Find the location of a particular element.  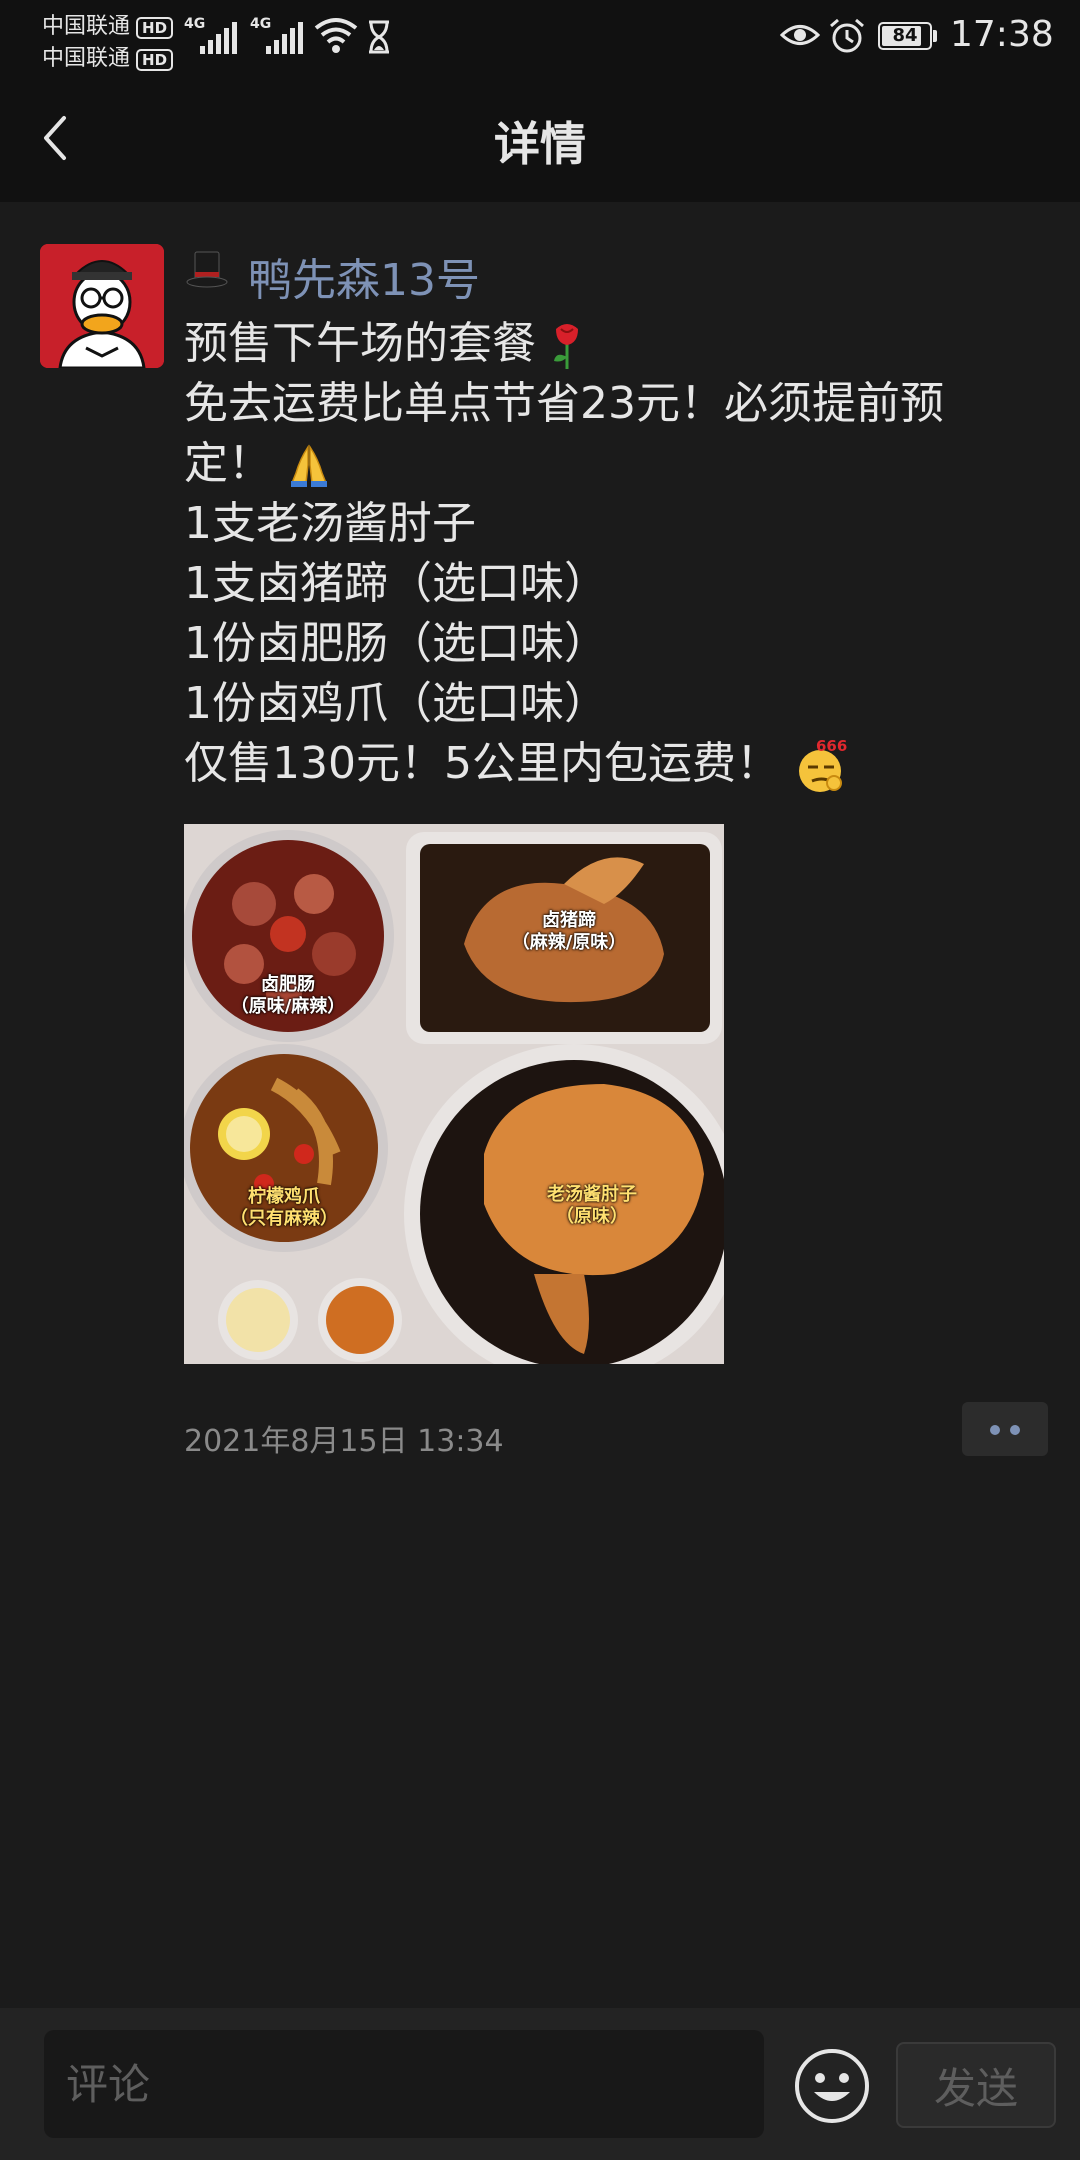

avatar is located at coordinates (102, 306).